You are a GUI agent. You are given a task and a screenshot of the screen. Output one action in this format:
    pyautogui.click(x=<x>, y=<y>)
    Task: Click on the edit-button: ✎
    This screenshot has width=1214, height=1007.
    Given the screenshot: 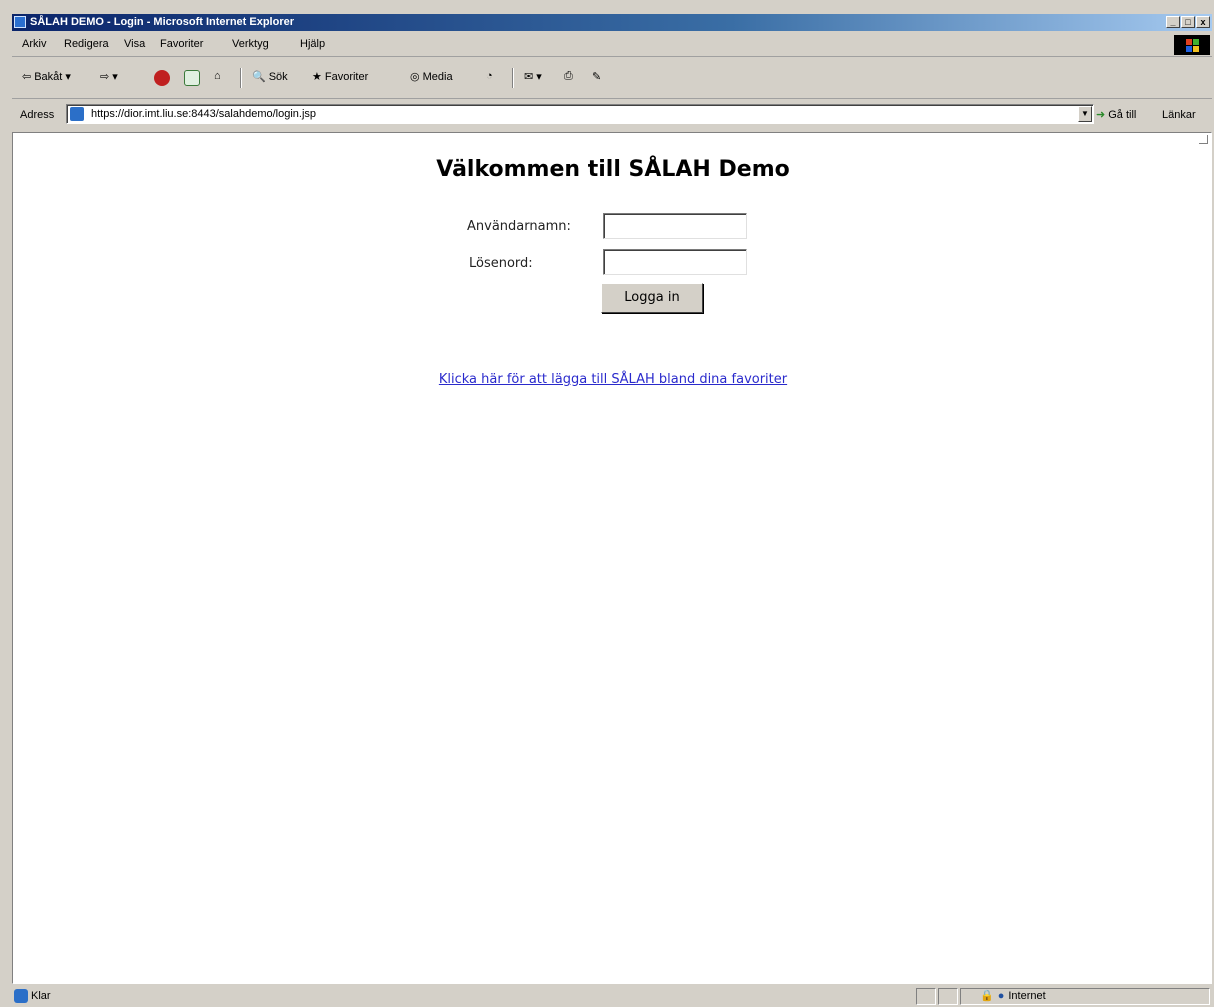 What is the action you would take?
    pyautogui.click(x=596, y=76)
    